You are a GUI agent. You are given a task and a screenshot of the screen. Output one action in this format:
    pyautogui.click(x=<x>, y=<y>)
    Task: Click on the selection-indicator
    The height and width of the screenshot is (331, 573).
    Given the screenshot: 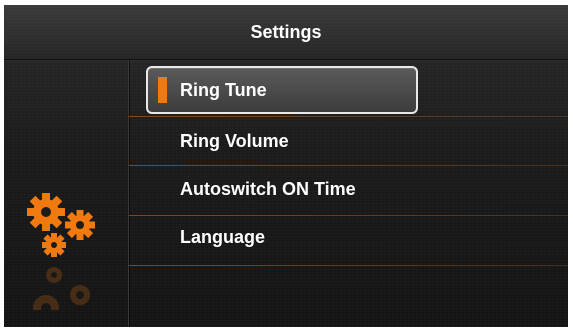 What is the action you would take?
    pyautogui.click(x=162, y=90)
    